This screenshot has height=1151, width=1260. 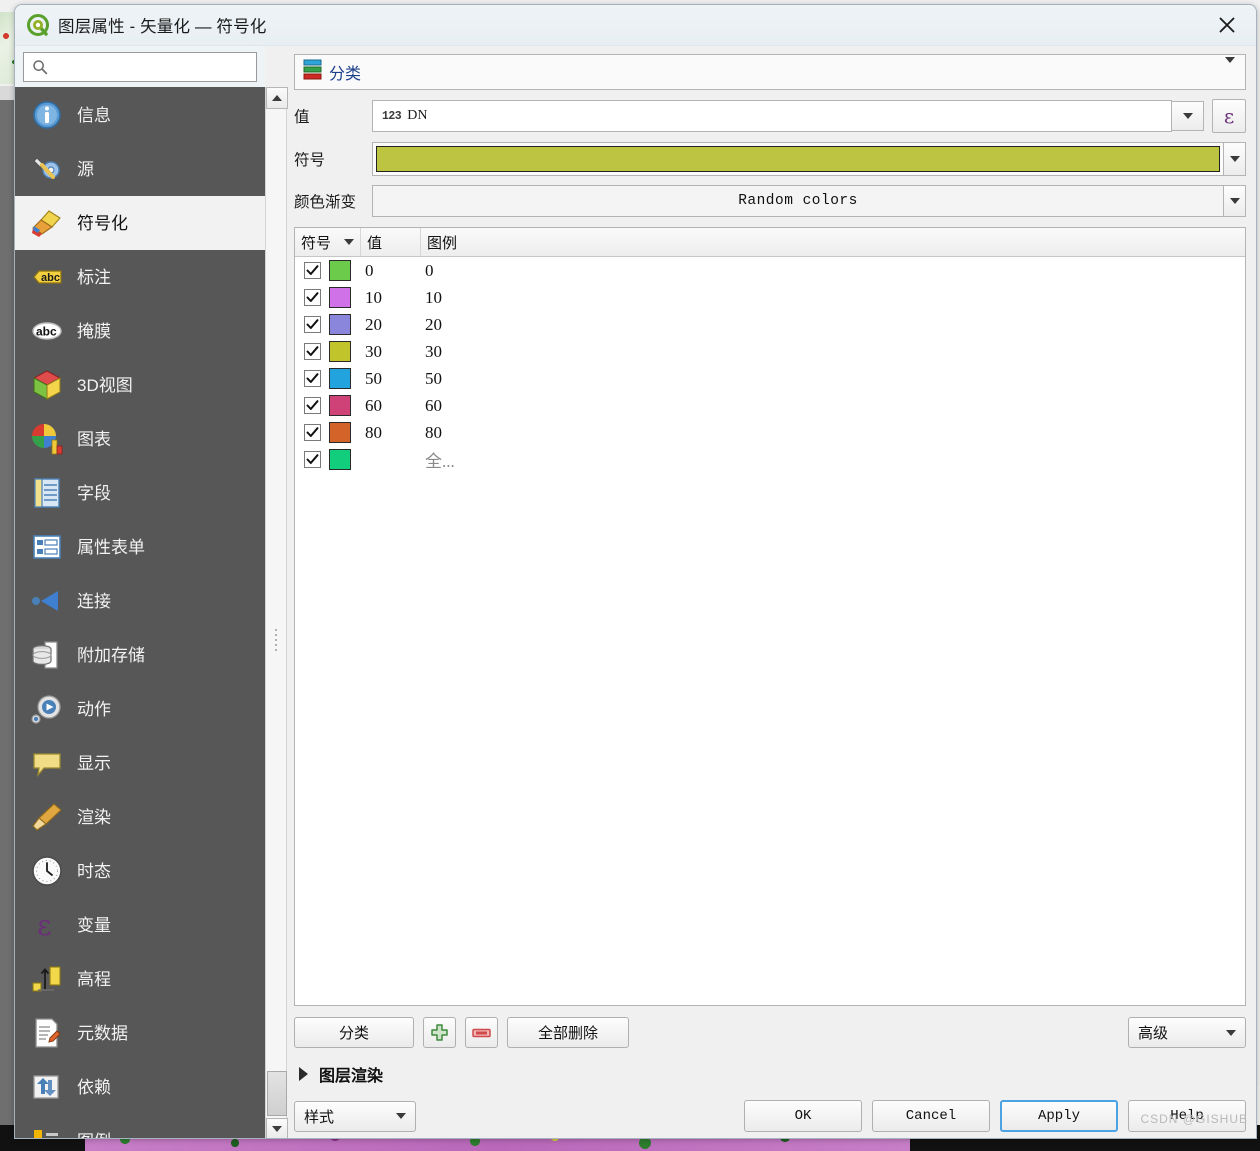 I want to click on symbol-dropdown-button, so click(x=1235, y=159).